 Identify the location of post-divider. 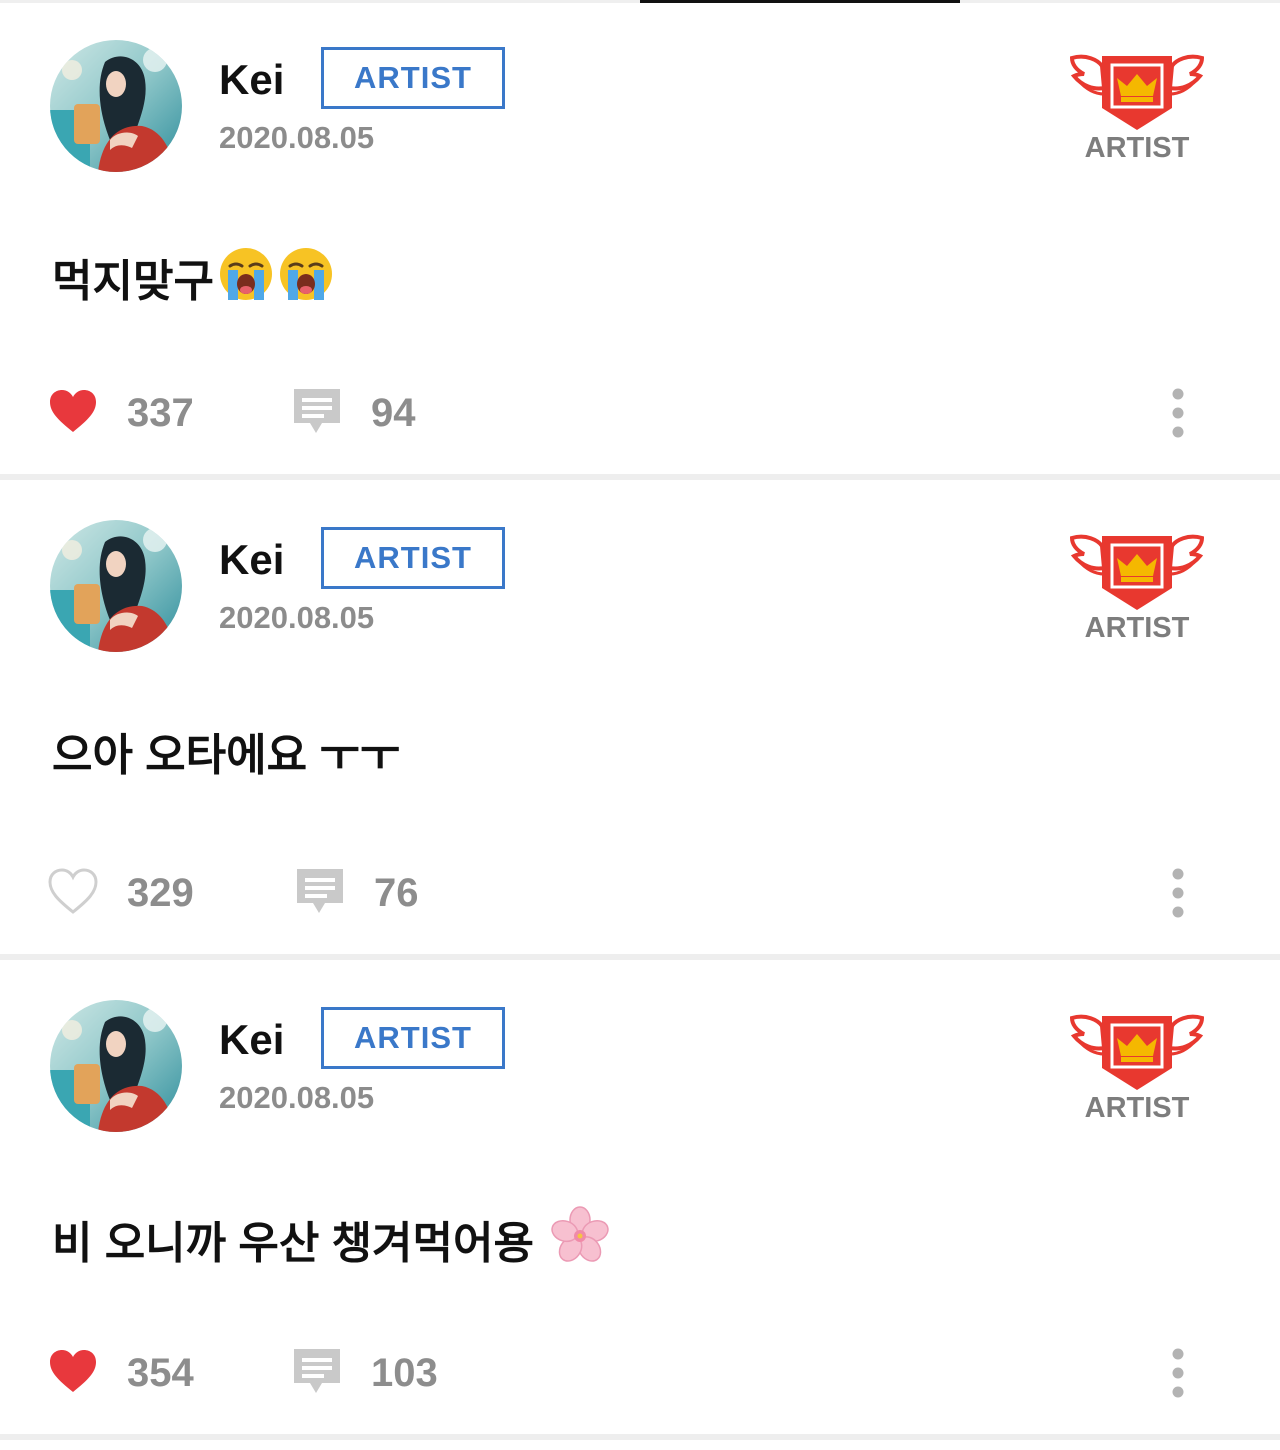
(640, 1437).